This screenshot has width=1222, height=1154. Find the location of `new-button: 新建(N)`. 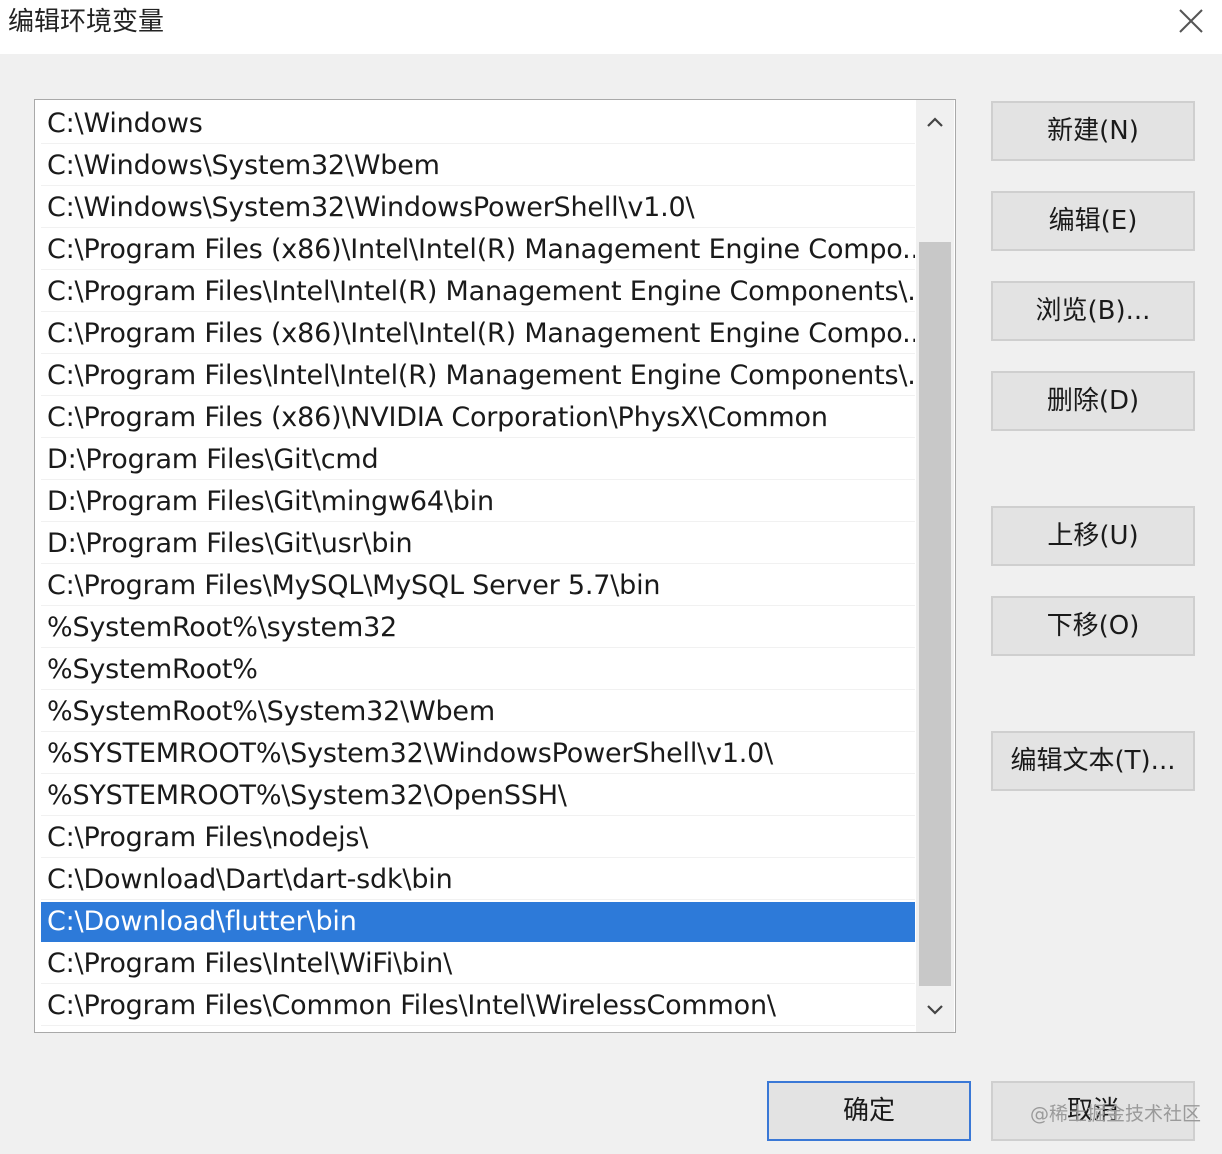

new-button: 新建(N) is located at coordinates (1093, 131).